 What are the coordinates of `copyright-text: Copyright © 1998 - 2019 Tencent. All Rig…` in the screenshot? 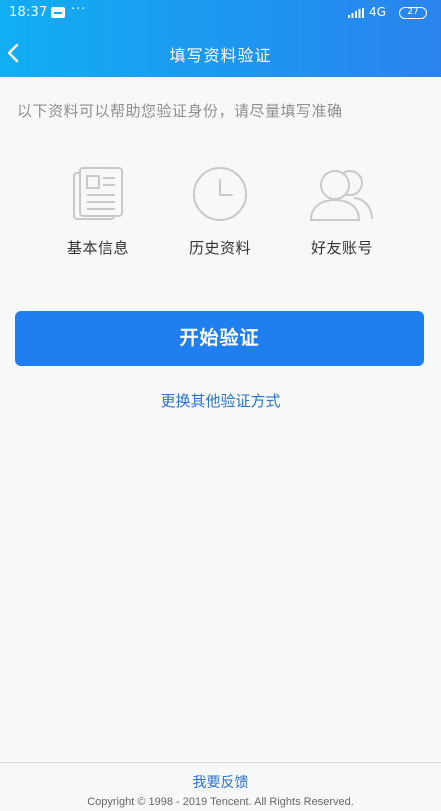 It's located at (220, 802).